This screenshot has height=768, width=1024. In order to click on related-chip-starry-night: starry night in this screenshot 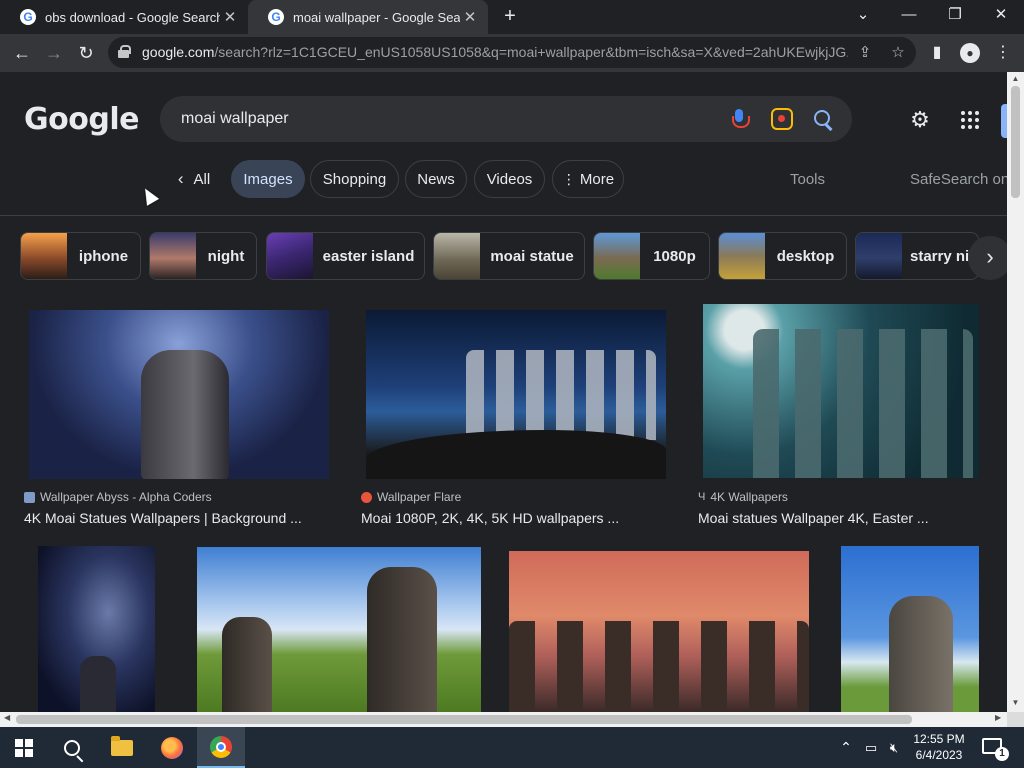, I will do `click(917, 256)`.